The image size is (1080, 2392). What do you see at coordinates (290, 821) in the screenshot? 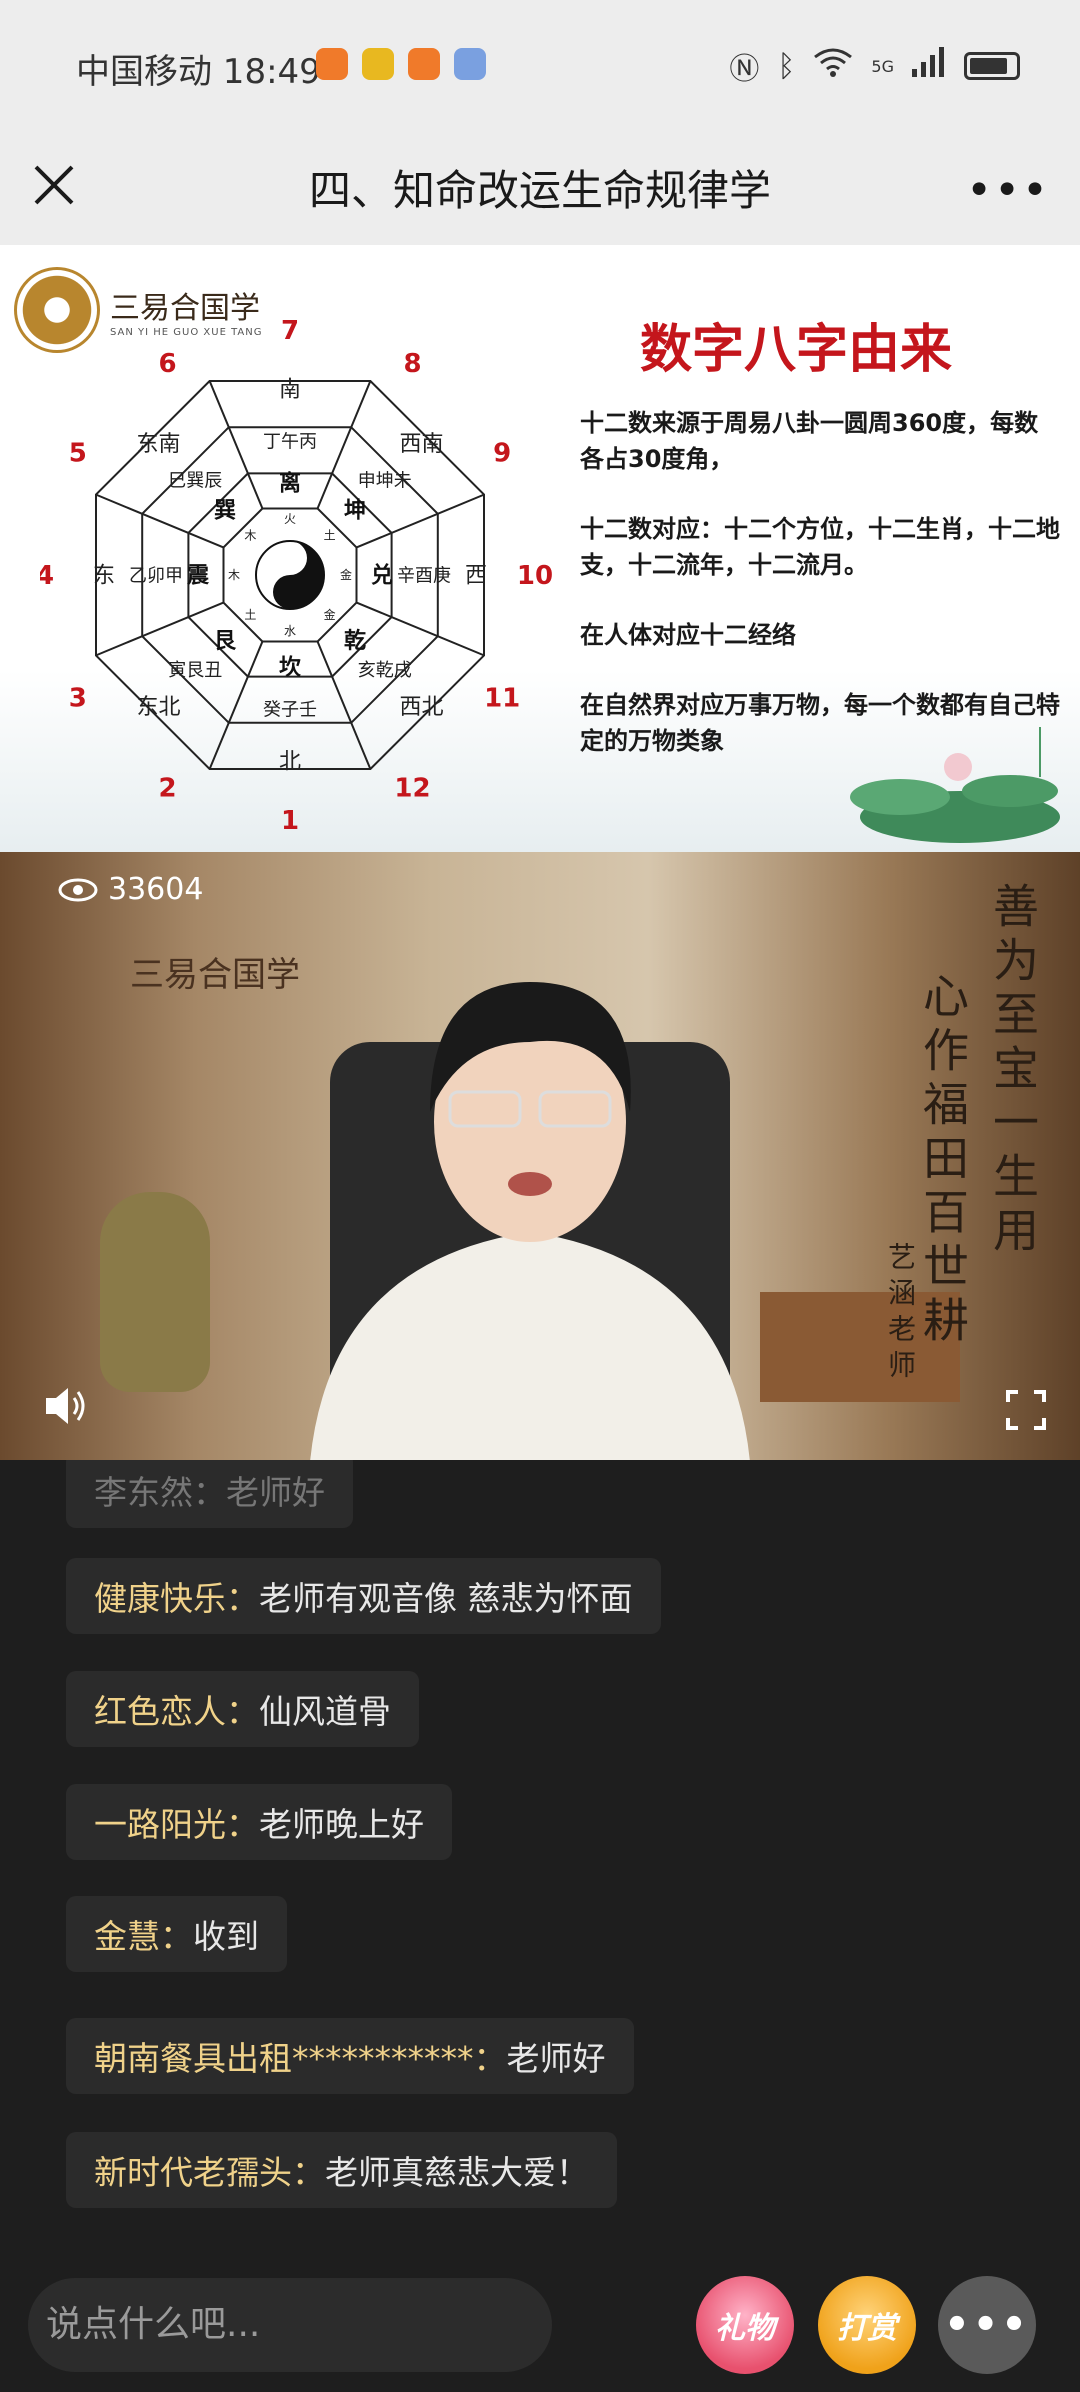
I see `diagram-number: 1` at bounding box center [290, 821].